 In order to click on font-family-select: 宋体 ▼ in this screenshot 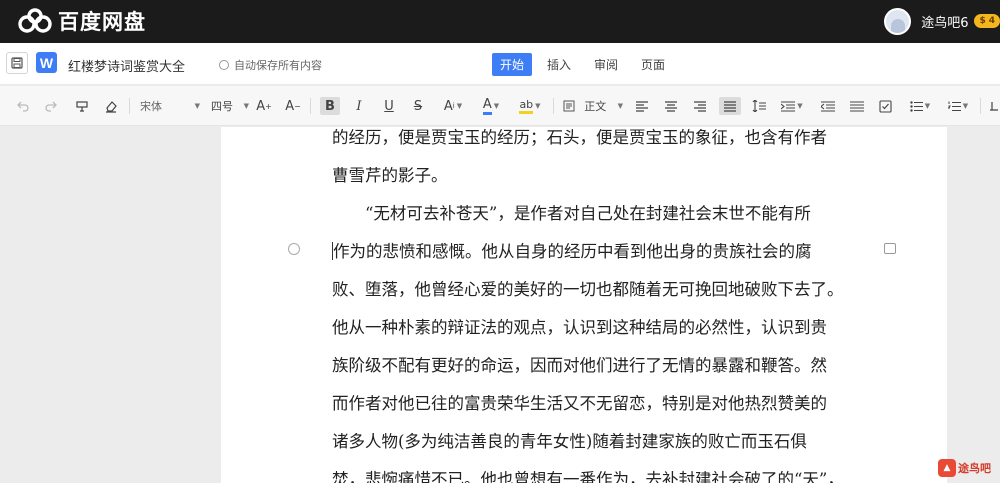, I will do `click(170, 106)`.